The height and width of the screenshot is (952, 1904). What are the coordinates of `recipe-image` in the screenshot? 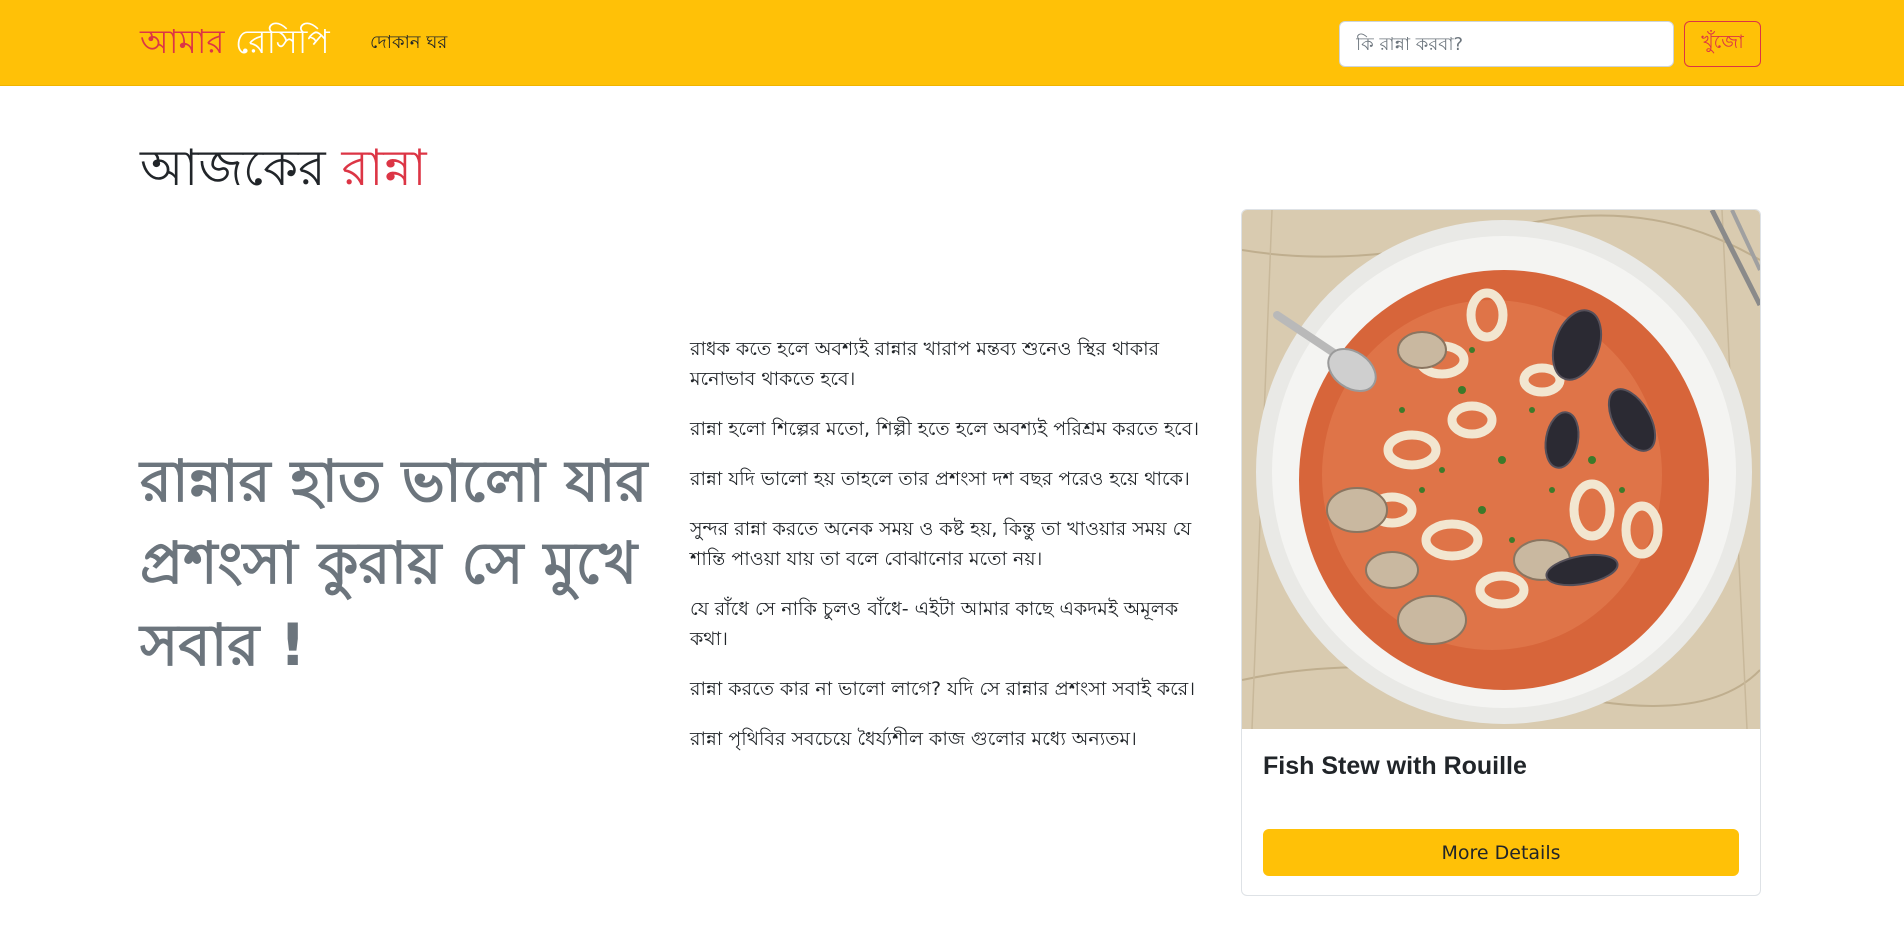 It's located at (1501, 469).